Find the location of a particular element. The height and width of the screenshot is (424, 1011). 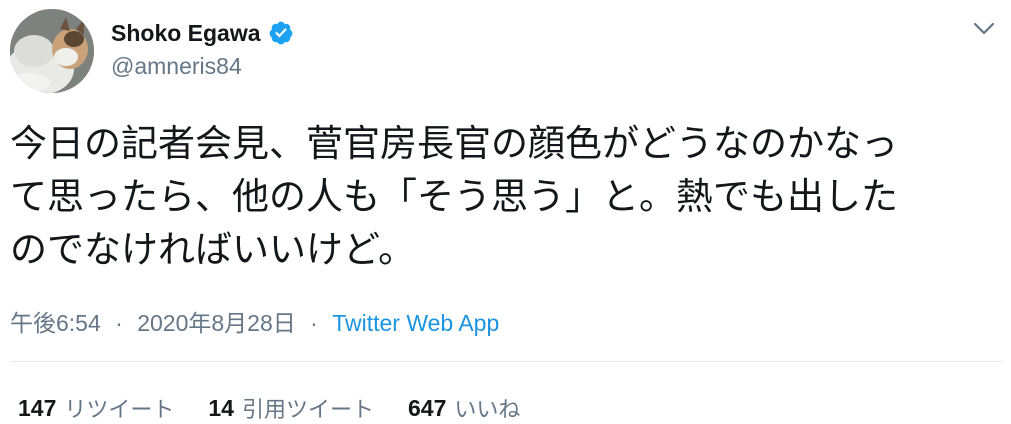

chevron-down-icon is located at coordinates (984, 28).